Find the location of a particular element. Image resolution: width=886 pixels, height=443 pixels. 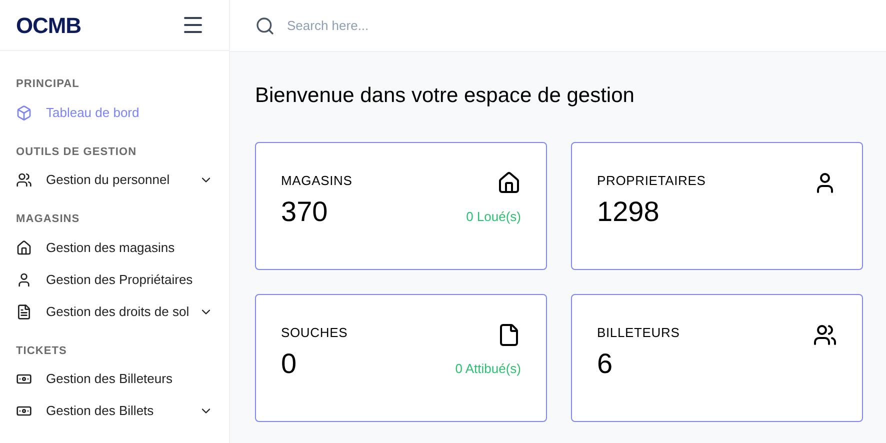

card-title: SOUCHES is located at coordinates (314, 333).